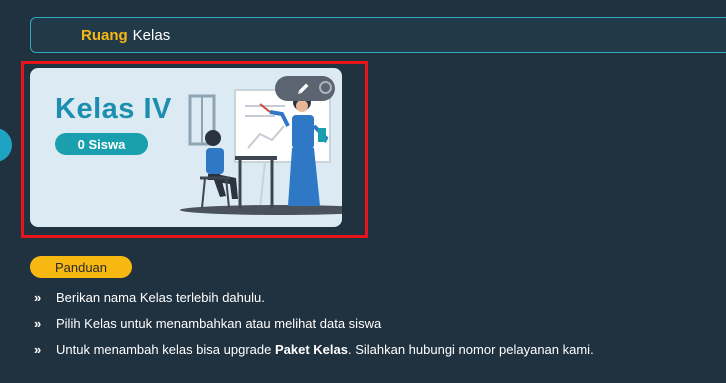 The image size is (726, 383). Describe the element at coordinates (470, 349) in the screenshot. I see `guide-item-text-post: . Silahkan hubungi nomor pelayanan kami.` at that location.